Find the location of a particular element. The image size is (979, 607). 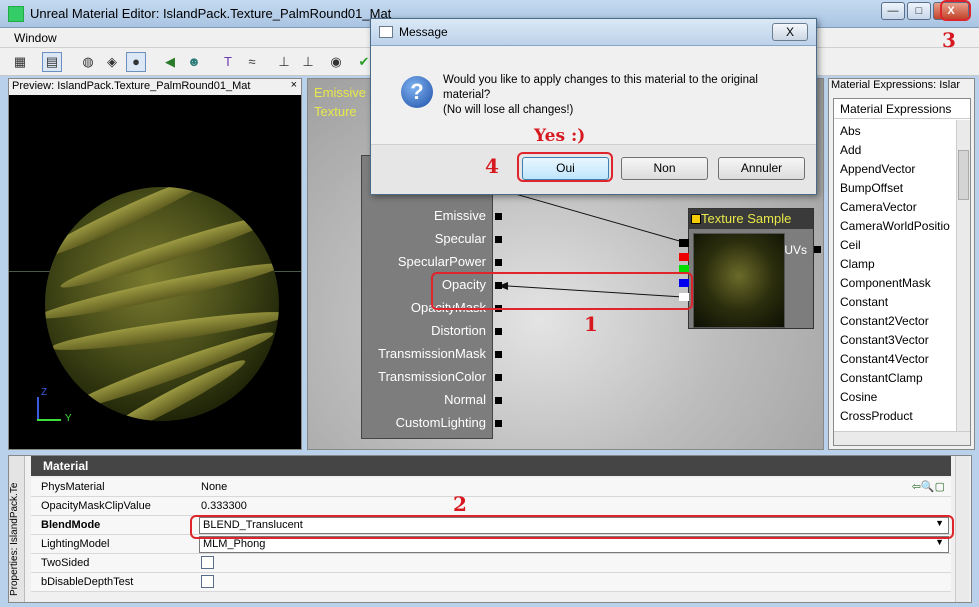

preview-sphere is located at coordinates (162, 304).